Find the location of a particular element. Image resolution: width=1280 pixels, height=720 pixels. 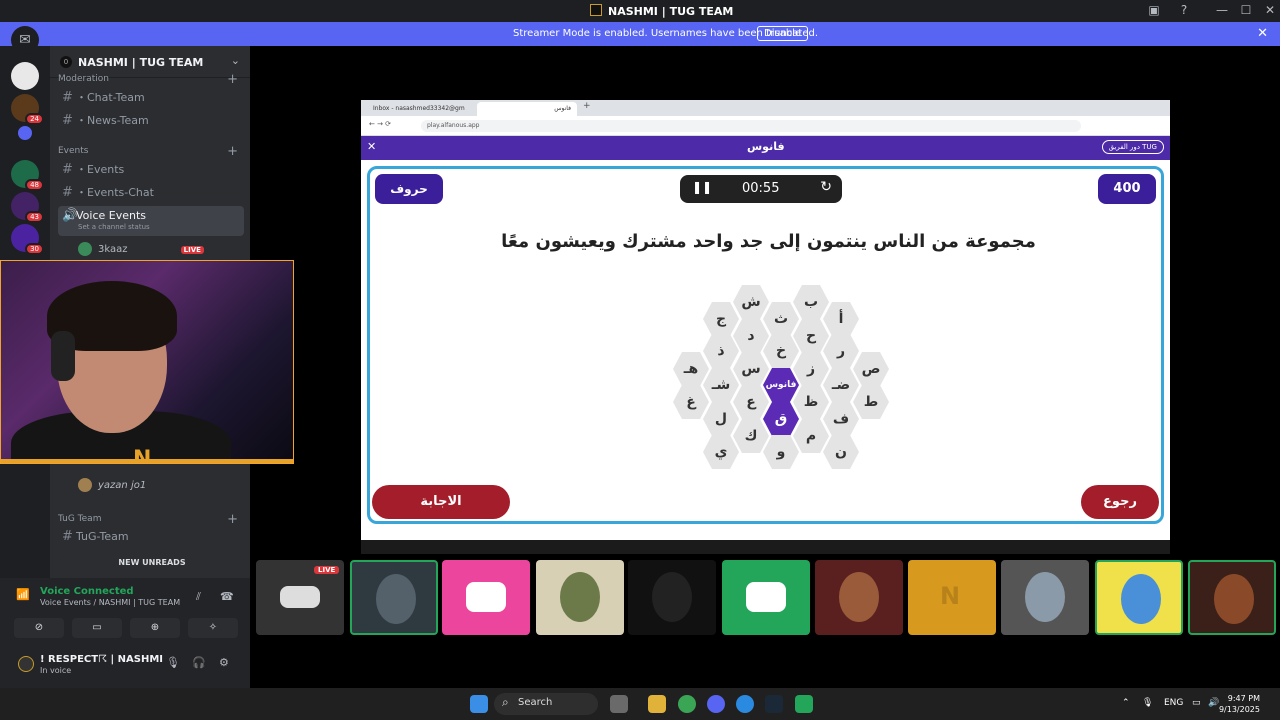

hex-cell: س is located at coordinates (751, 369).